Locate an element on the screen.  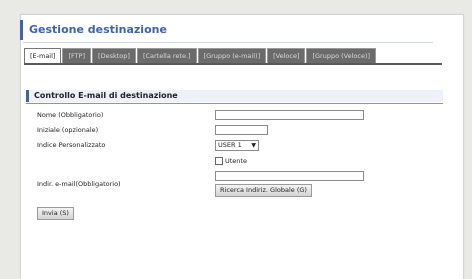
section-title: Controllo E-mail di destinazione is located at coordinates (106, 95).